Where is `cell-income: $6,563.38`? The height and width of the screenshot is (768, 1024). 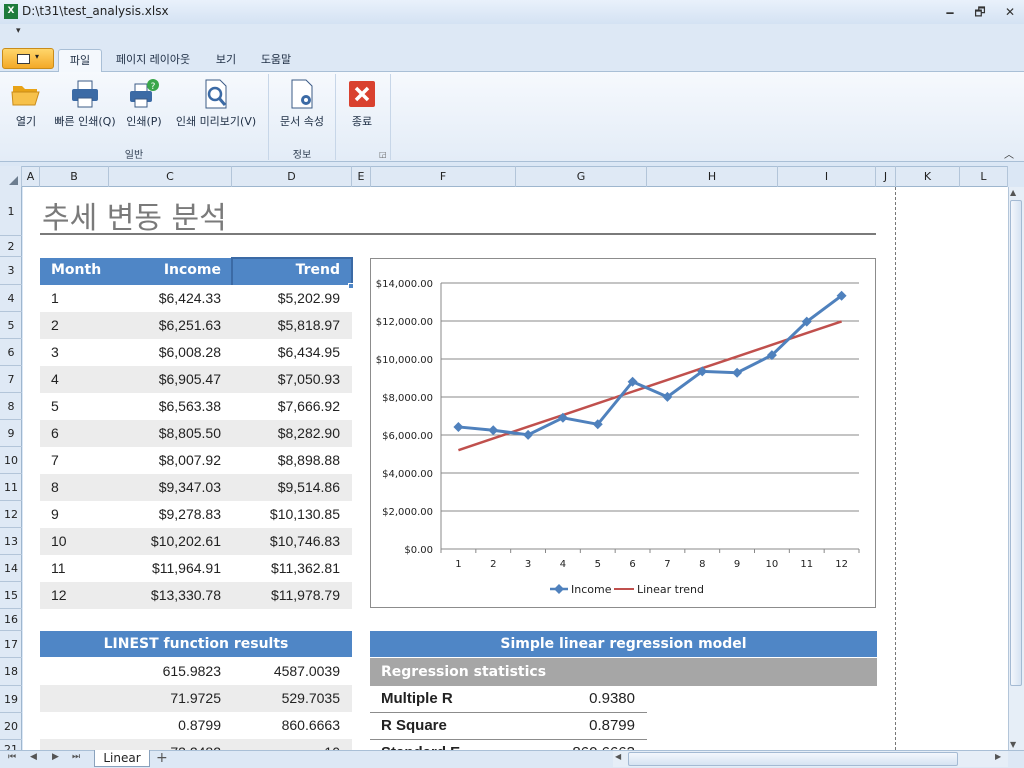 cell-income: $6,563.38 is located at coordinates (165, 406).